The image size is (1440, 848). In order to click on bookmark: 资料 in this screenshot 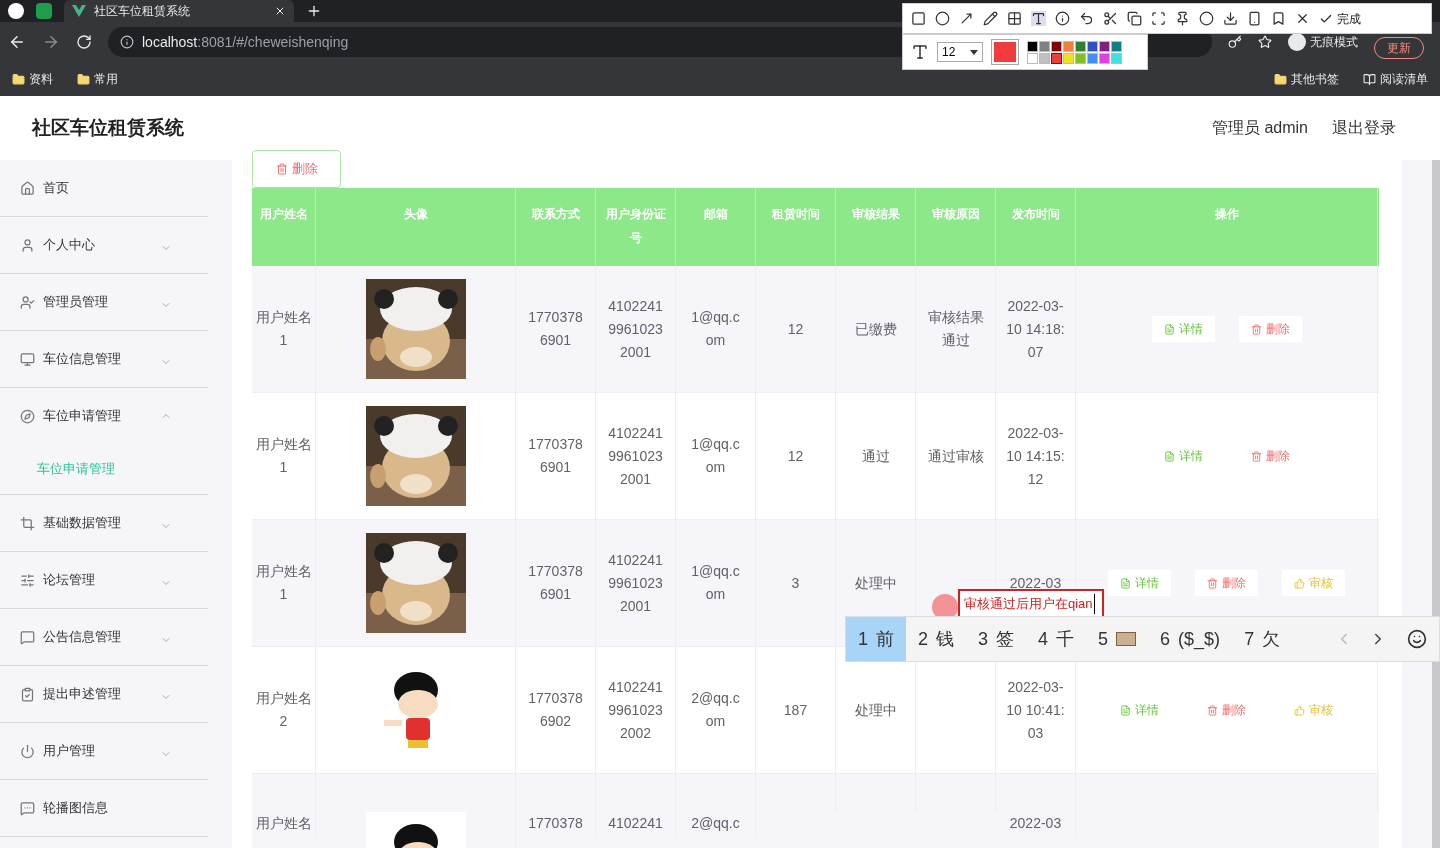, I will do `click(32, 79)`.